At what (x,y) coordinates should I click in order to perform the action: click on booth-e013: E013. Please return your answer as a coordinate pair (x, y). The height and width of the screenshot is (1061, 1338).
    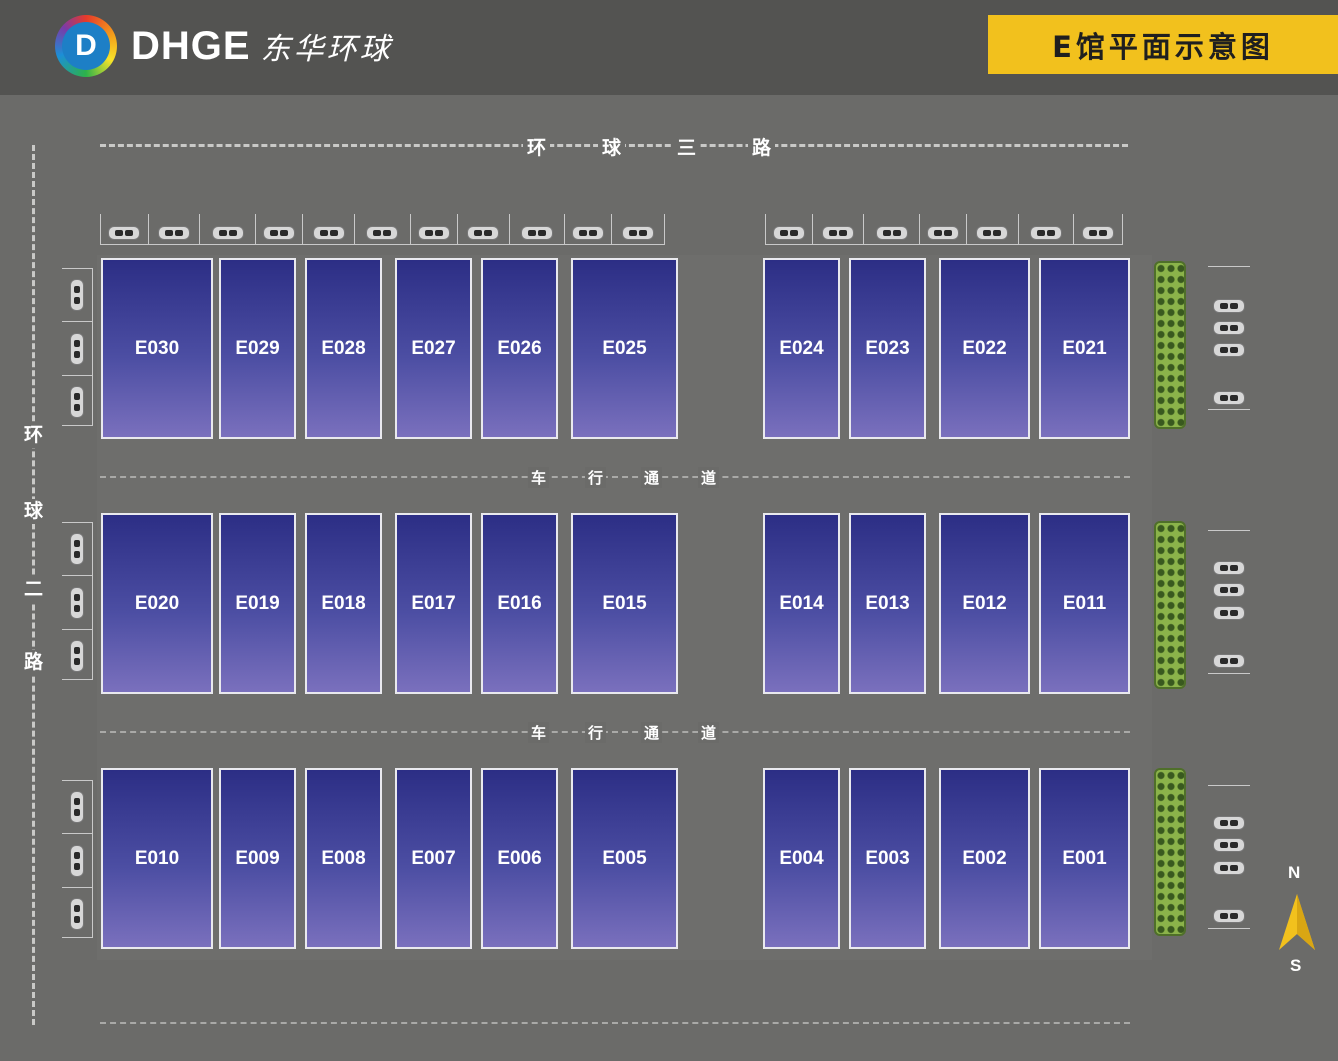
    Looking at the image, I should click on (887, 603).